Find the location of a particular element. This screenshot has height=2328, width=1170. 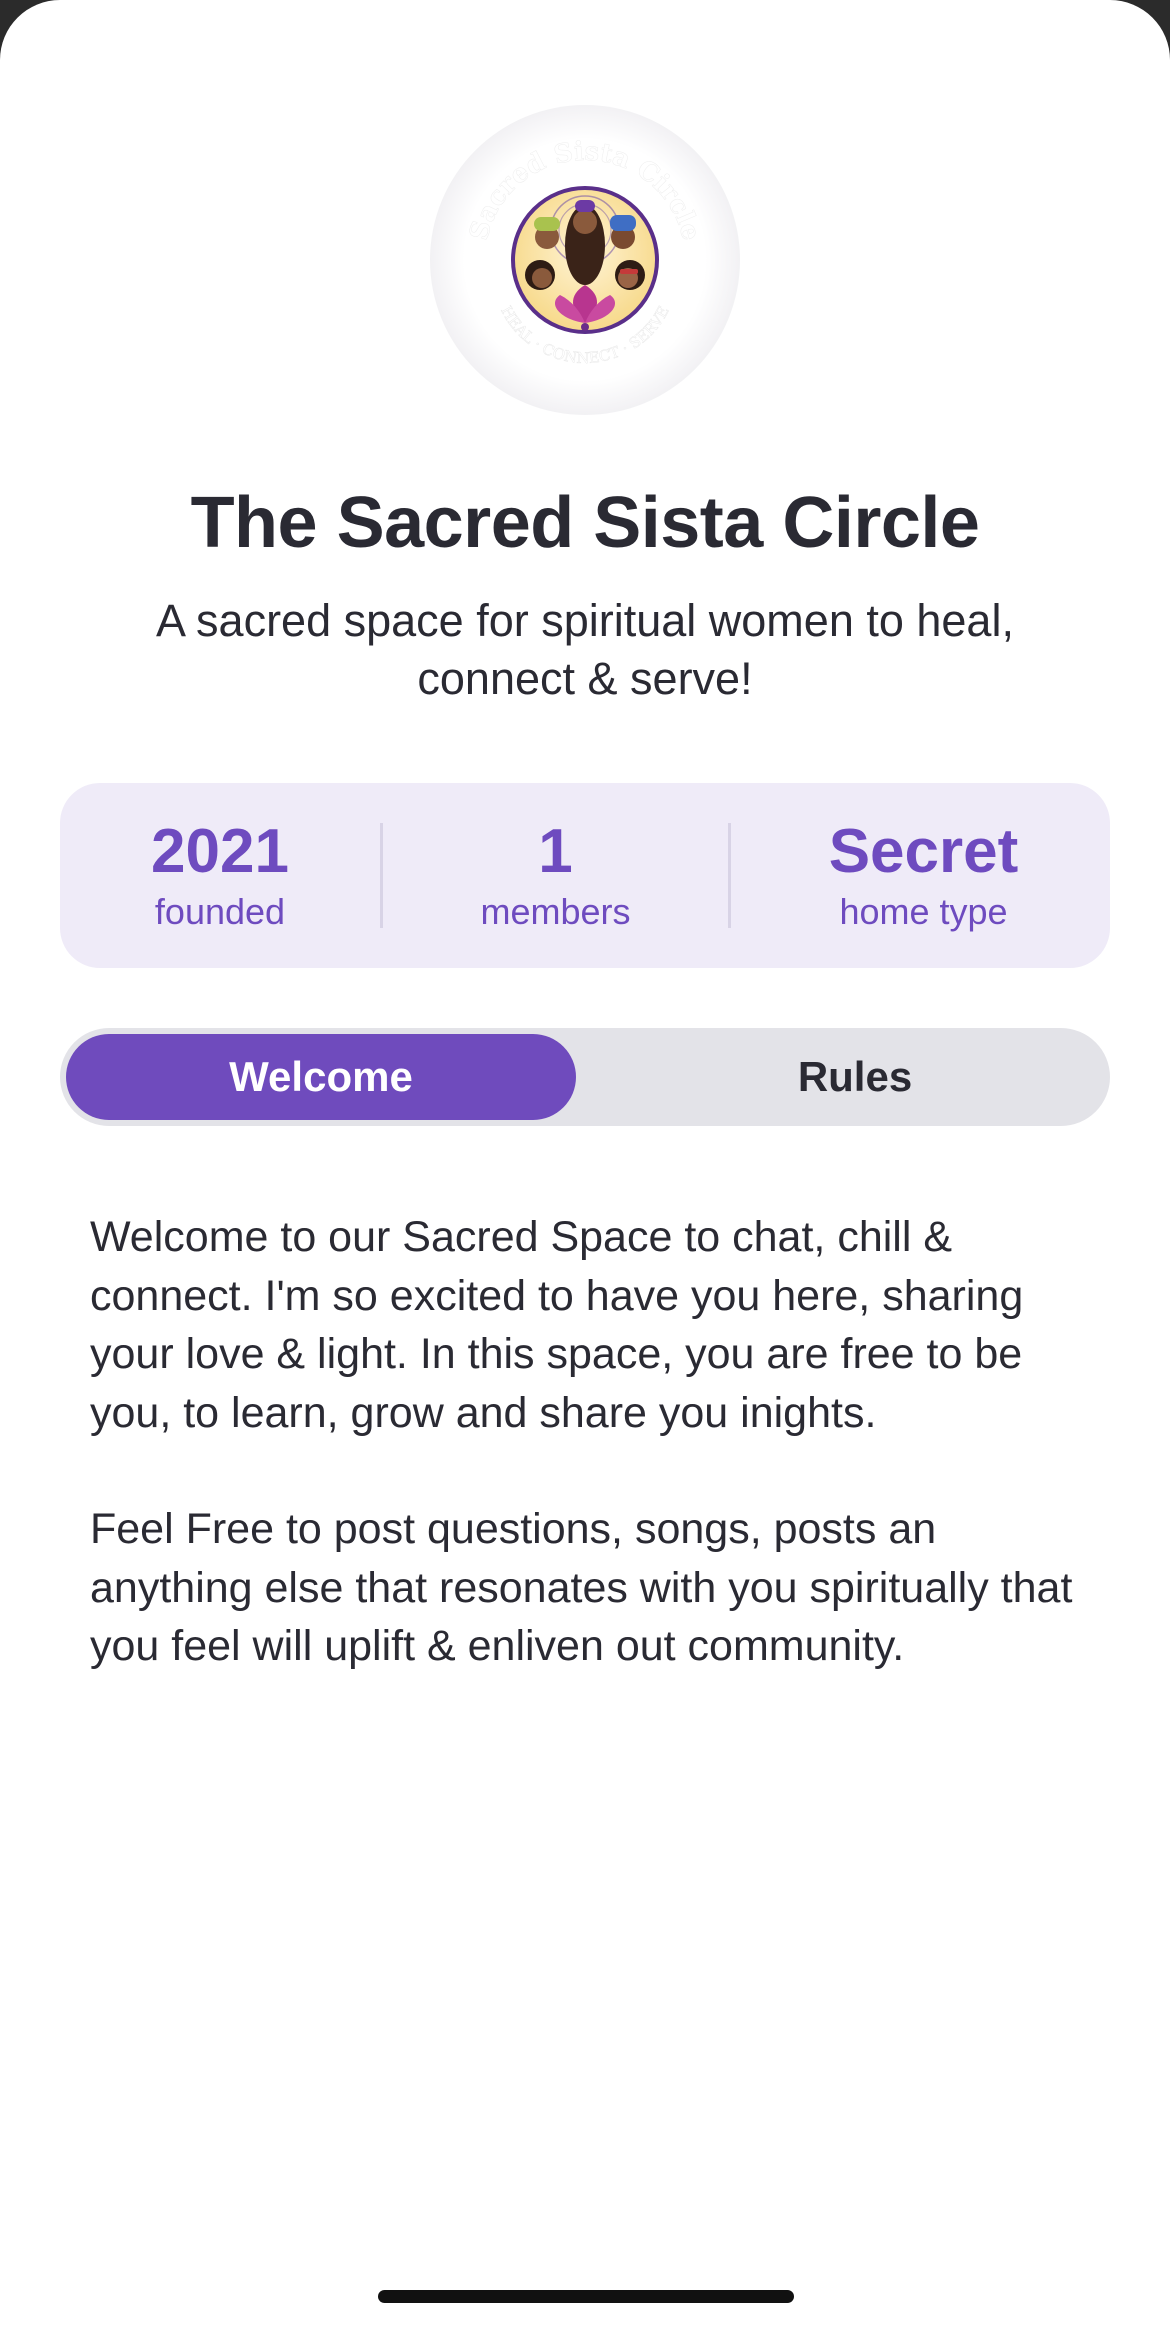

stat-founded: 2021 founded is located at coordinates (220, 876).